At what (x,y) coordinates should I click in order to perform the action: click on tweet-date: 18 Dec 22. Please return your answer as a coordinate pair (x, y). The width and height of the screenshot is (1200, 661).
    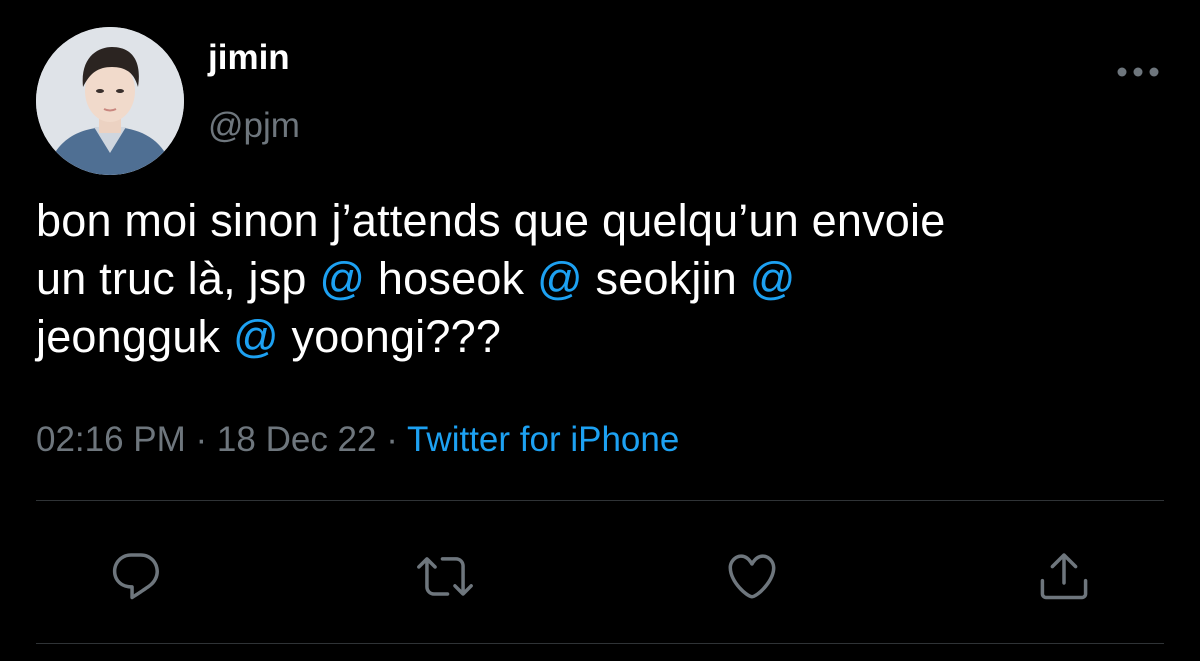
    Looking at the image, I should click on (296, 439).